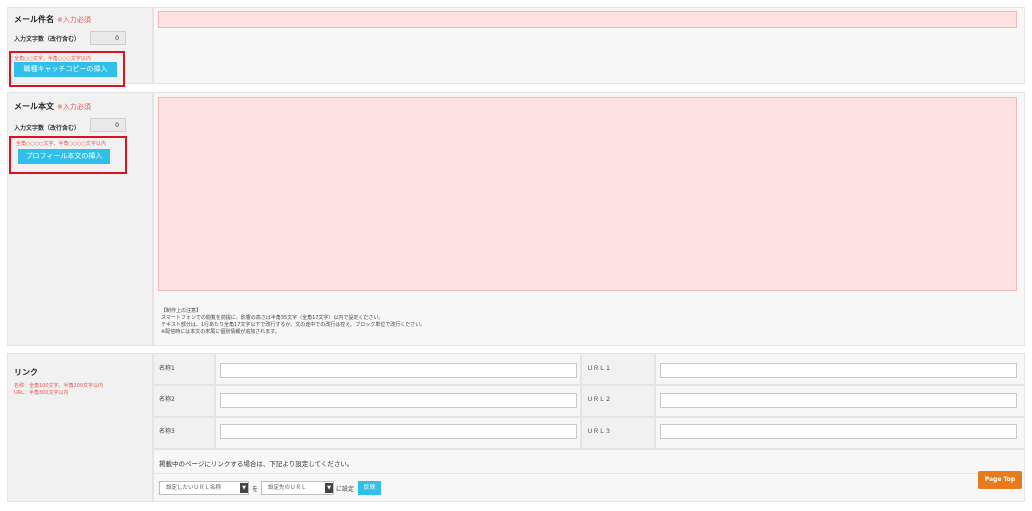 This screenshot has height=511, width=1032. Describe the element at coordinates (181, 311) in the screenshot. I see `note-line: 【制作上の注意】` at that location.